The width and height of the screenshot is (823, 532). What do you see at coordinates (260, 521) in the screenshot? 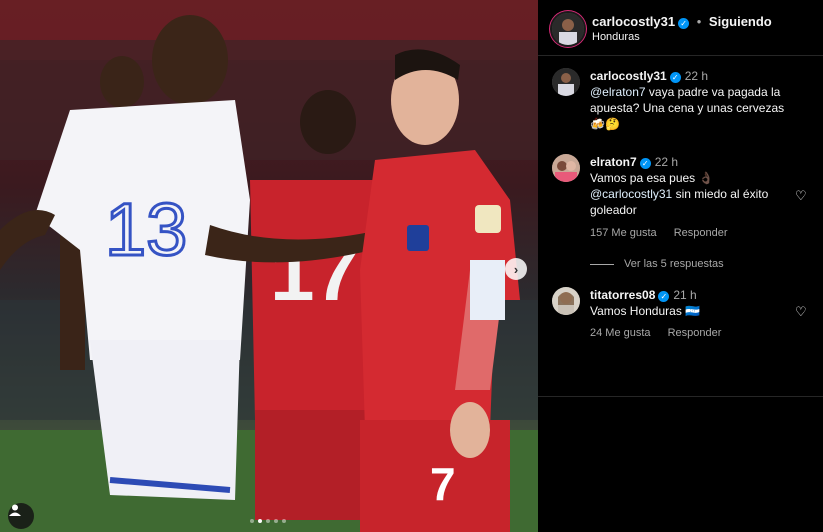
I see `carousel-dot-active` at bounding box center [260, 521].